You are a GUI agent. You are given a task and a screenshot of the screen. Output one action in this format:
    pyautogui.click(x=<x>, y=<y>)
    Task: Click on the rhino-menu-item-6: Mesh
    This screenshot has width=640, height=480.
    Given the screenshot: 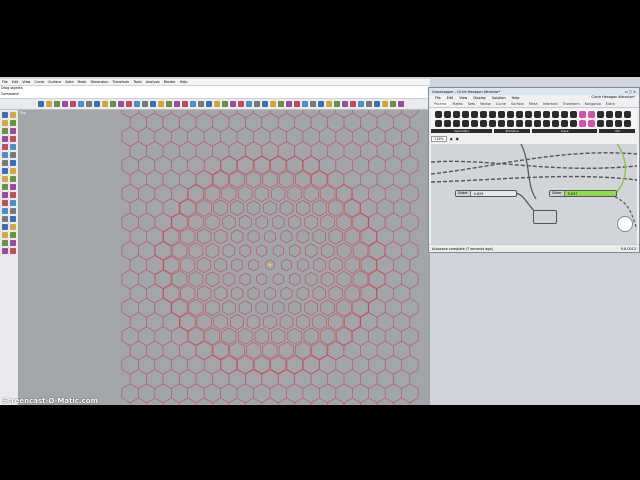 What is the action you would take?
    pyautogui.click(x=82, y=82)
    